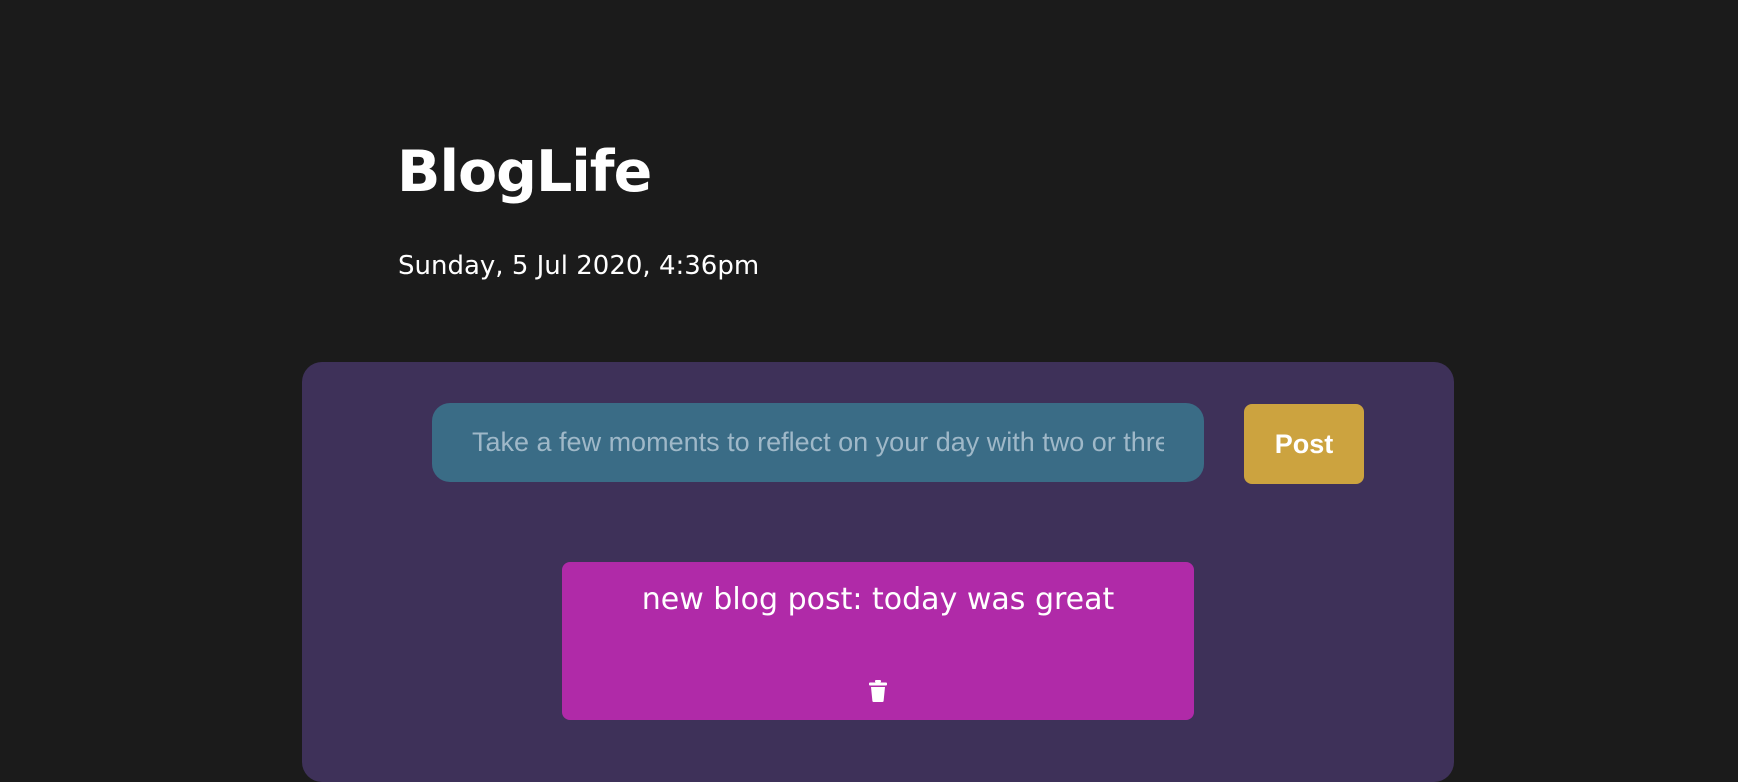  I want to click on blog-post-text: new blog post: today was great, so click(878, 599).